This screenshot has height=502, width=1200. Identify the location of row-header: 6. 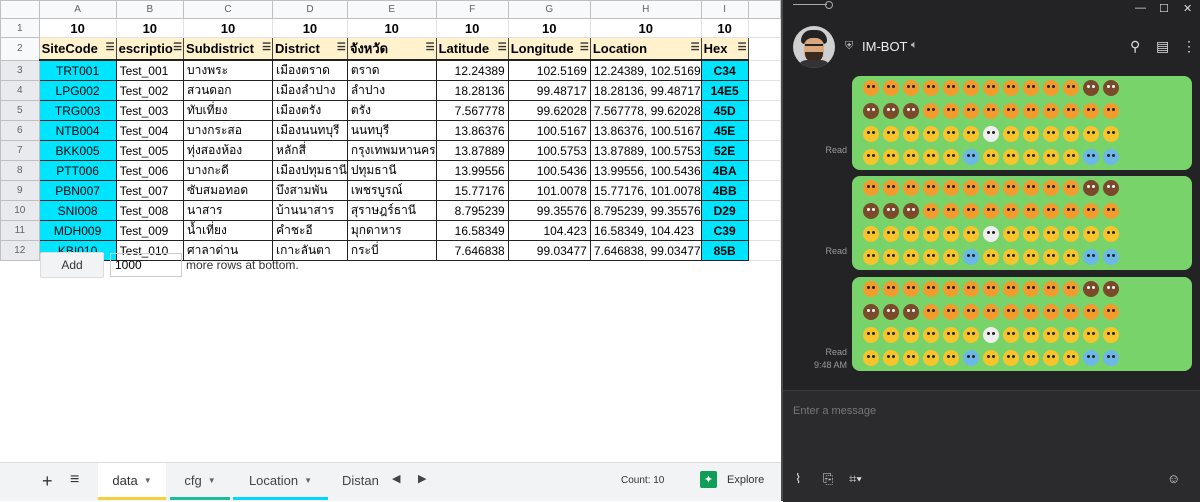
(20, 130).